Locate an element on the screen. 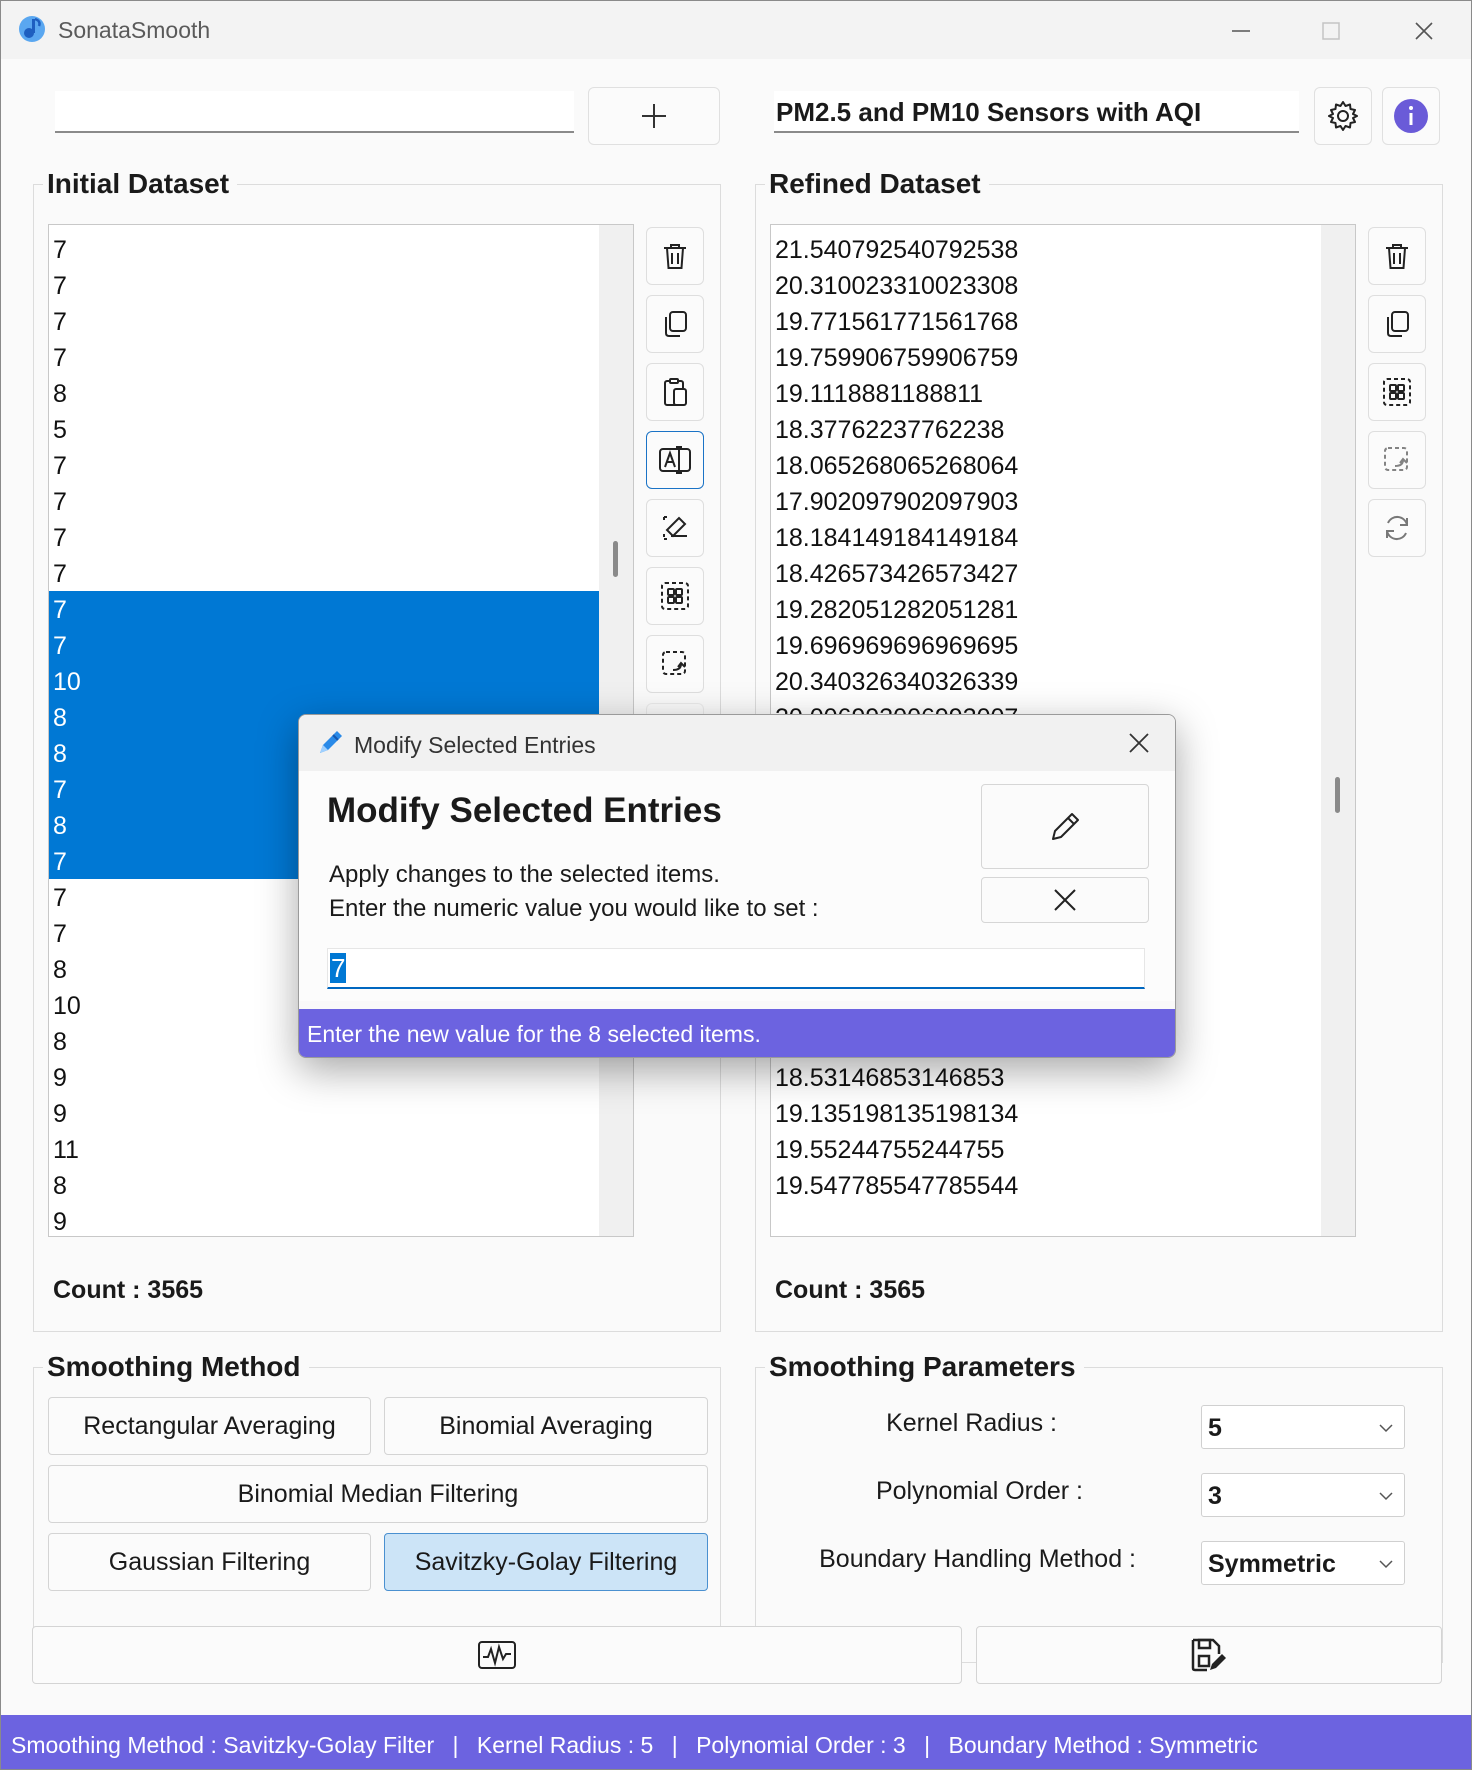  list-item: 19.759906759906759 is located at coordinates (1047, 357).